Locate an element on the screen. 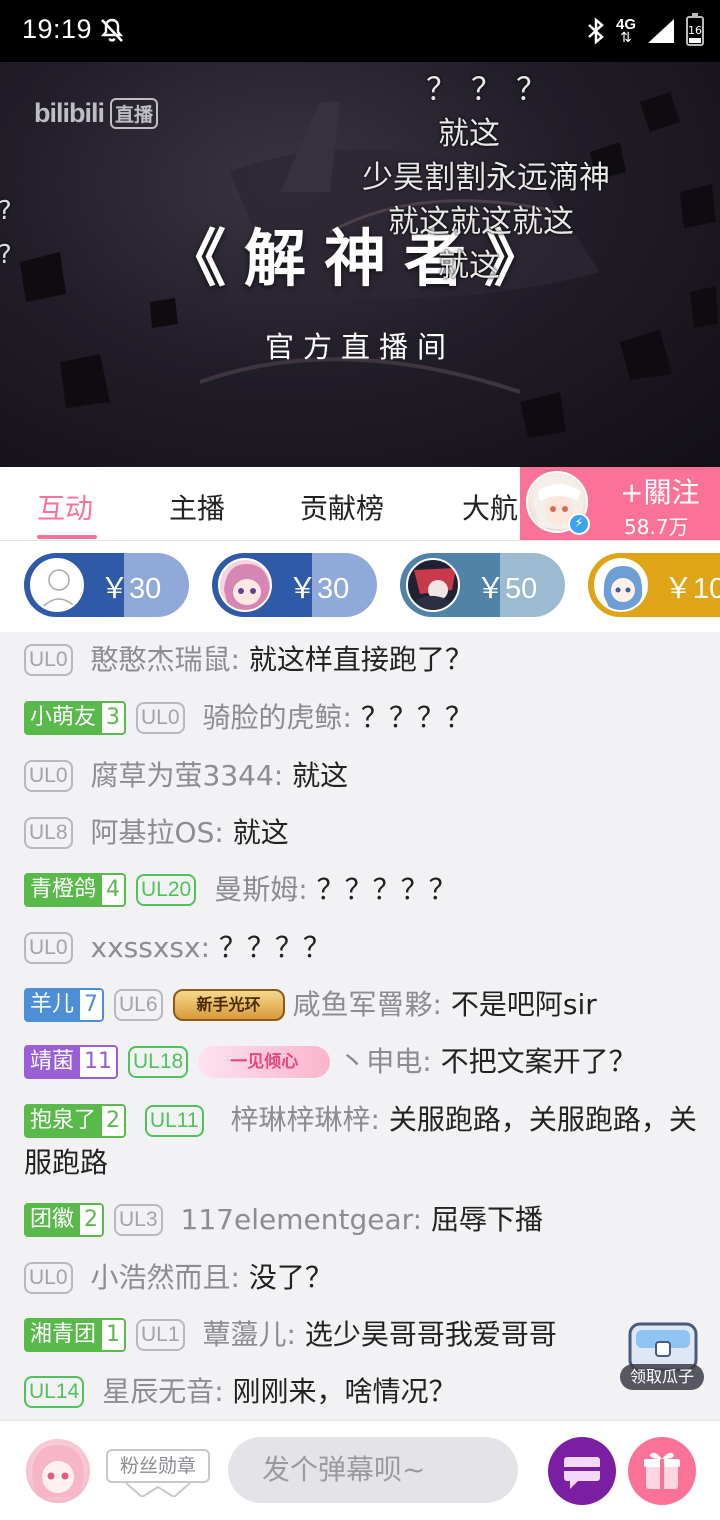 Image resolution: width=720 pixels, height=1520 pixels. chat-message: UL14 星辰无音: 刚刚来，啥情况？ is located at coordinates (364, 1391).